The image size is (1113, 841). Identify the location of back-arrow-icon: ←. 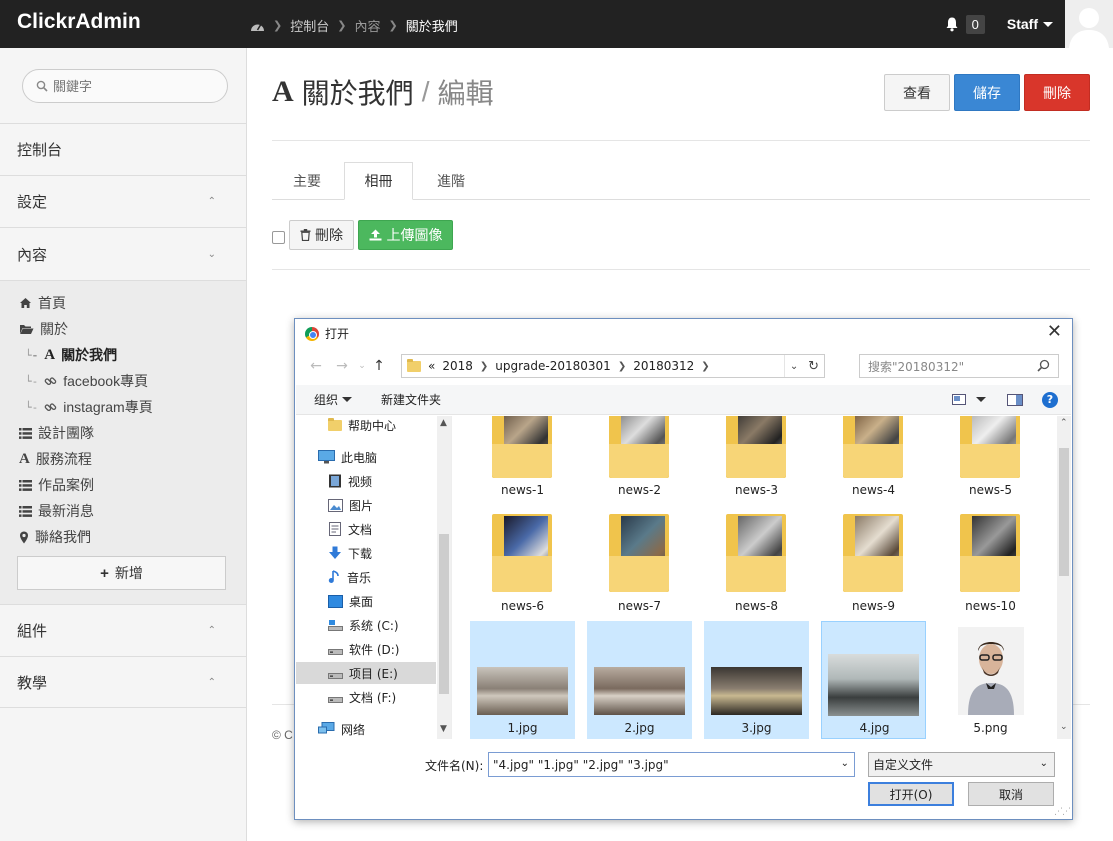
(316, 366).